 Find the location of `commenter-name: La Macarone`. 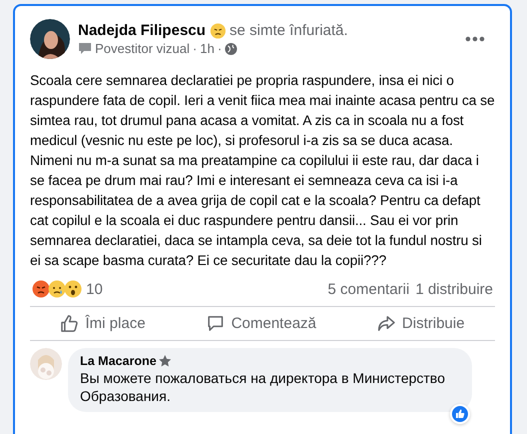

commenter-name: La Macarone is located at coordinates (118, 361).